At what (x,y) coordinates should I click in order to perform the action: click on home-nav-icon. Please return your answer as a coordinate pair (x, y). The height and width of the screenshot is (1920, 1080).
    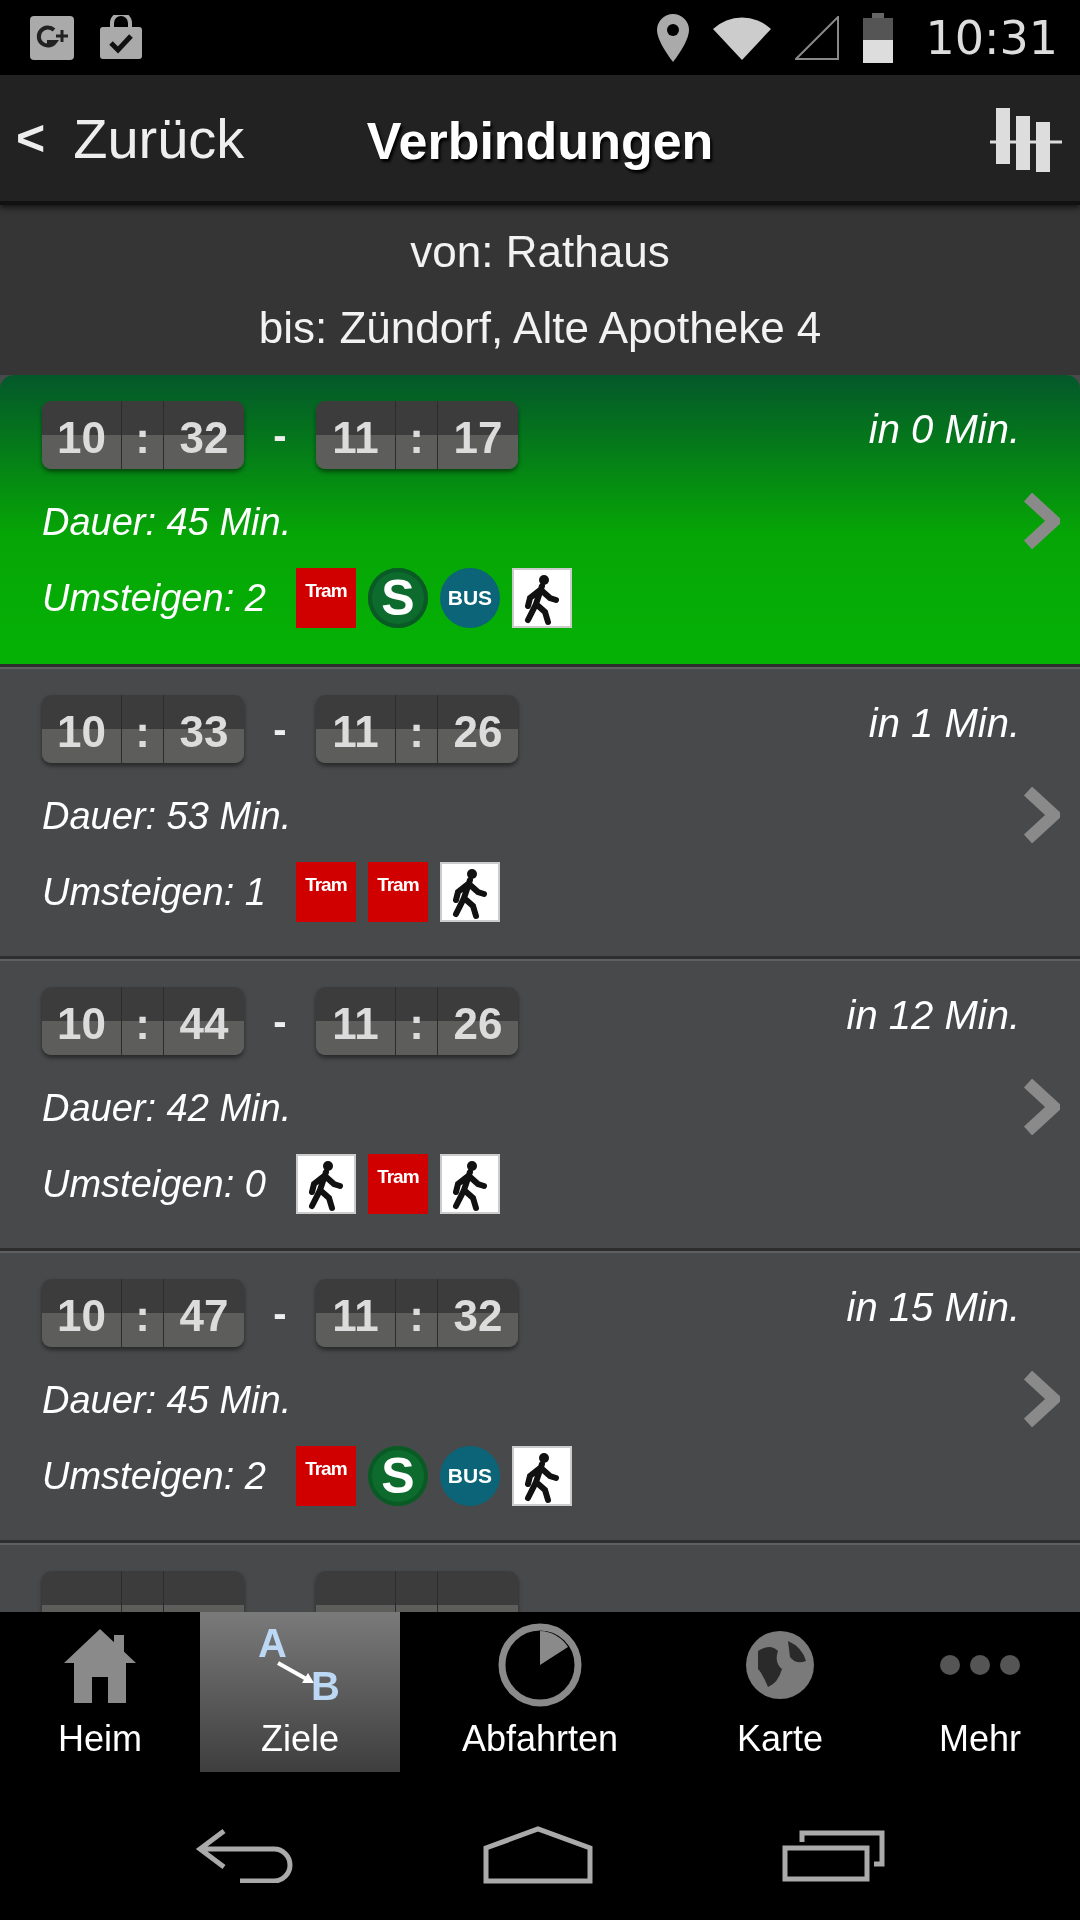
    Looking at the image, I should click on (538, 1855).